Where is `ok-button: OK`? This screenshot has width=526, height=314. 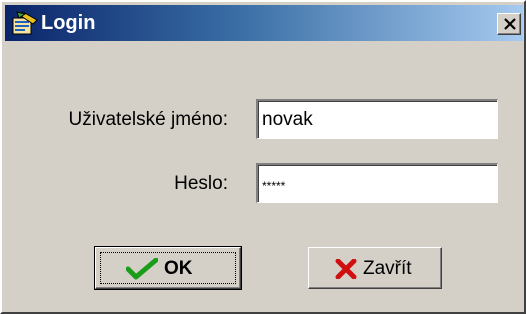
ok-button: OK is located at coordinates (168, 268).